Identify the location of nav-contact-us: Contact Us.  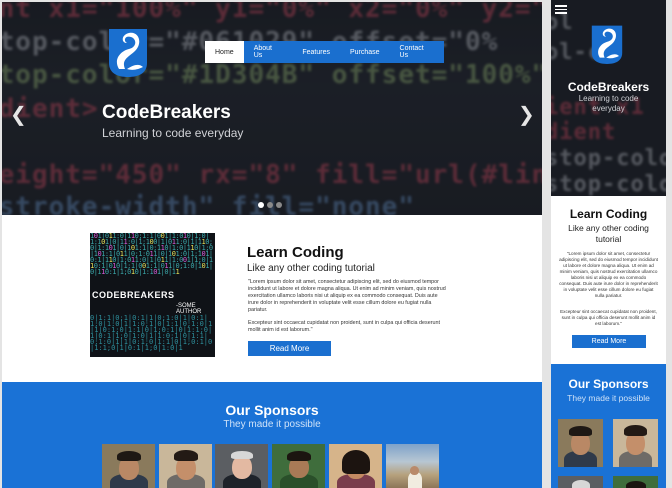
(417, 52).